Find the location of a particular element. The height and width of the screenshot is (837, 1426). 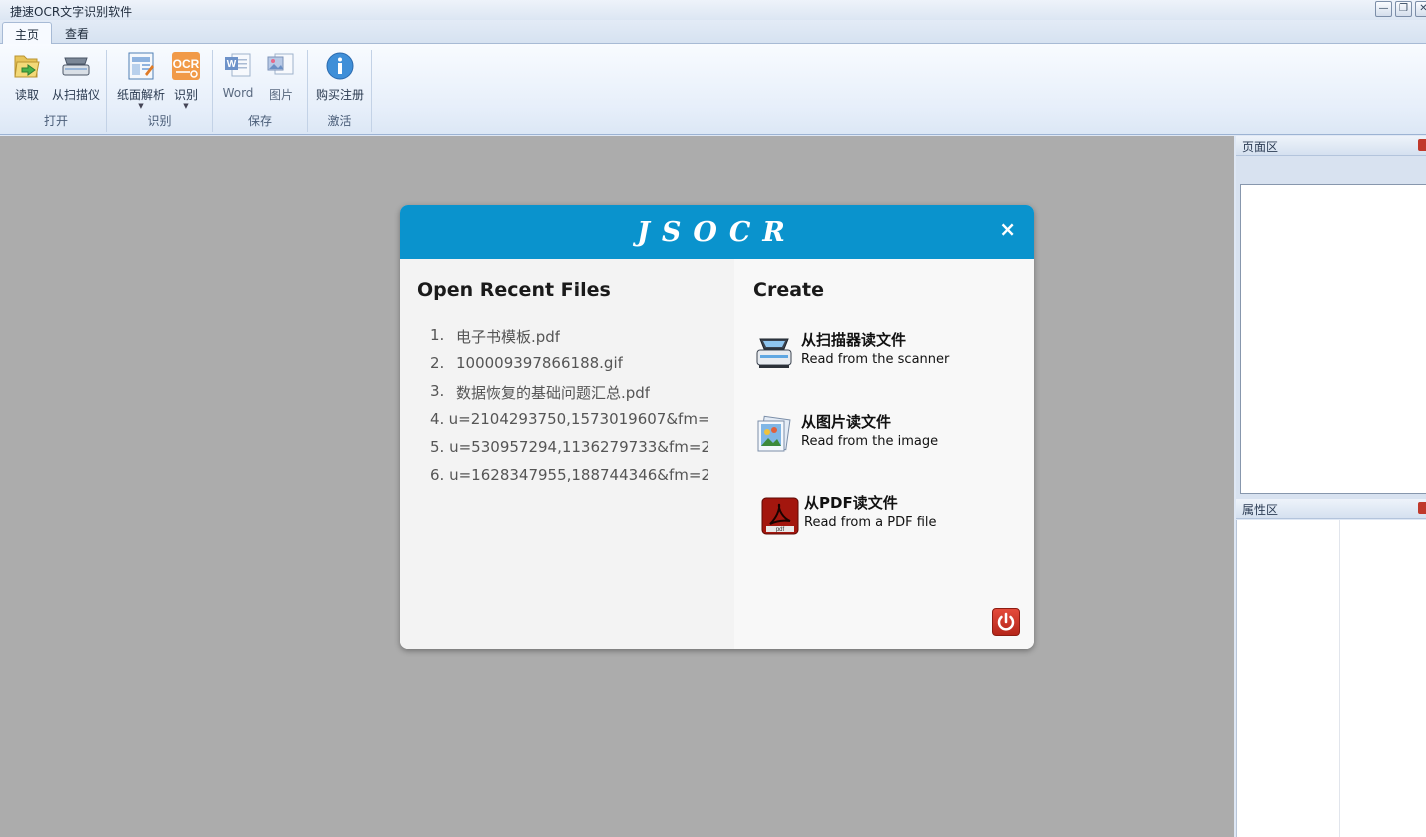

ribbon-group-open: 读取 从扫描仪 打开 is located at coordinates (56, 91).